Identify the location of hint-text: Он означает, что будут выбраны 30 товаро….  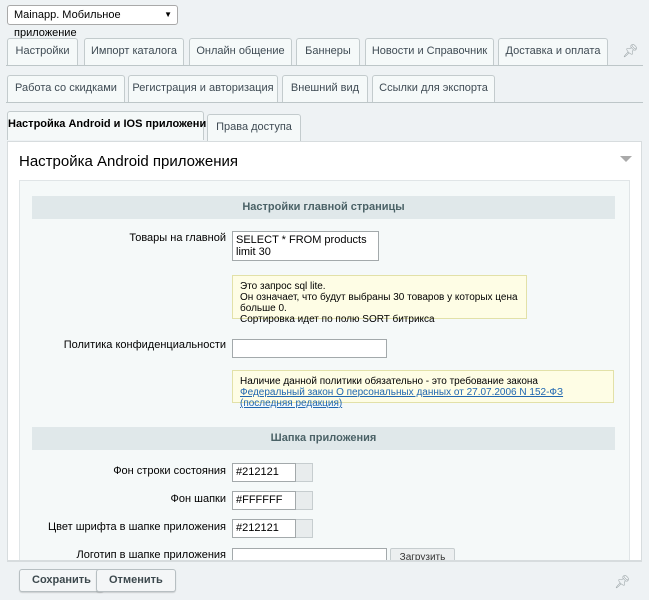
(379, 303).